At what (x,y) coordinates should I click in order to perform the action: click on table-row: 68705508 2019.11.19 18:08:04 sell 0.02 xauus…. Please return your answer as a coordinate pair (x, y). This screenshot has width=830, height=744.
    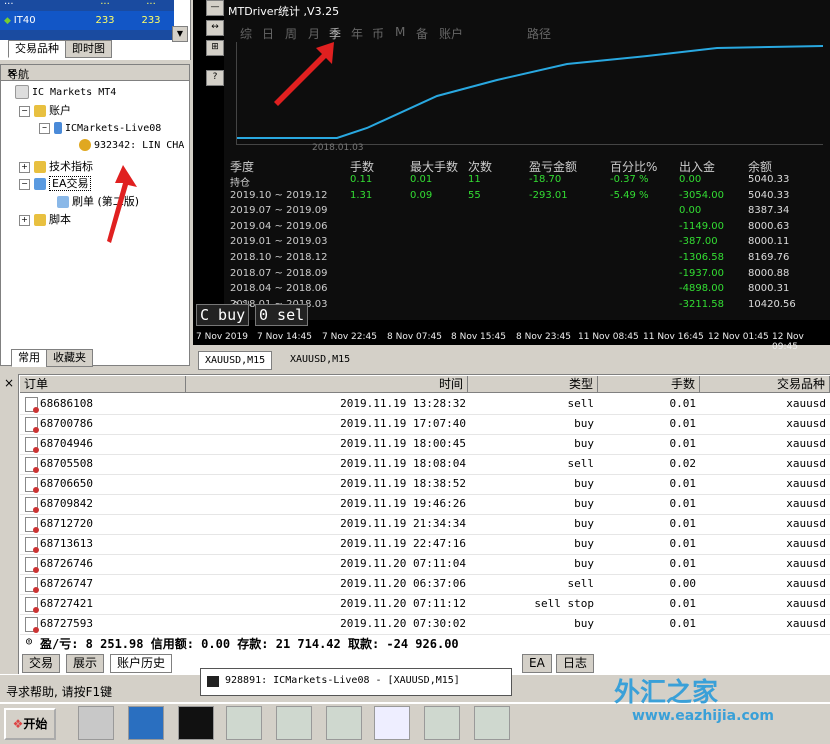
    Looking at the image, I should click on (425, 464).